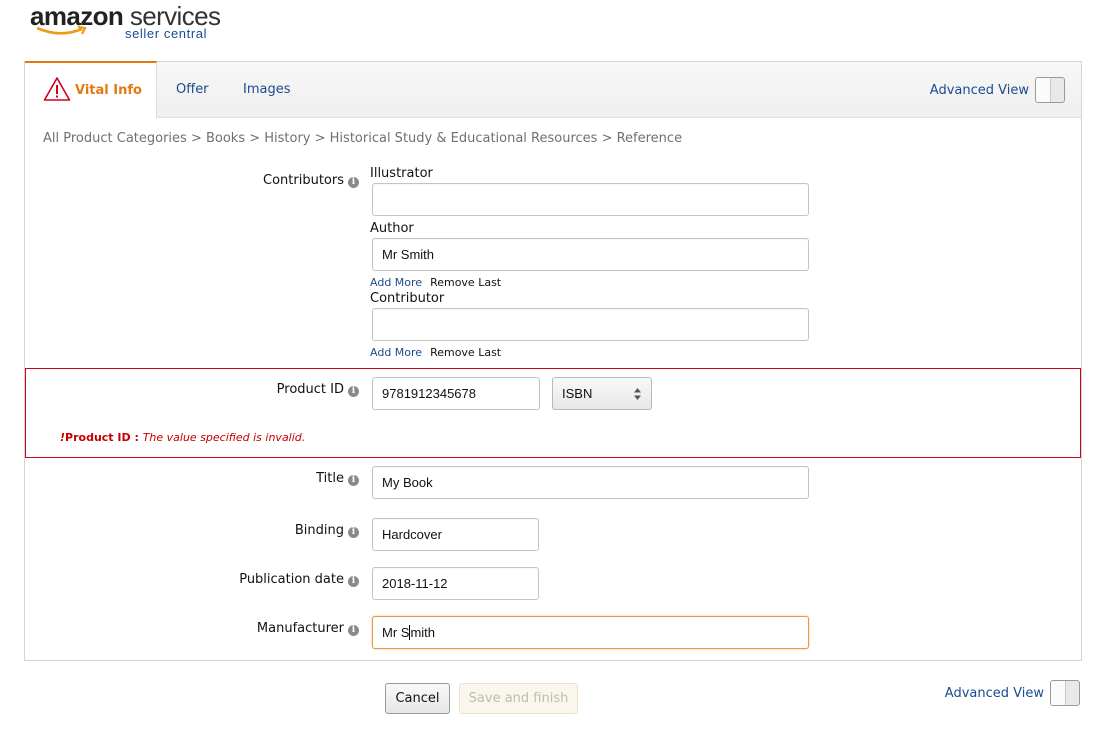  What do you see at coordinates (57, 89) in the screenshot?
I see `warning-icon` at bounding box center [57, 89].